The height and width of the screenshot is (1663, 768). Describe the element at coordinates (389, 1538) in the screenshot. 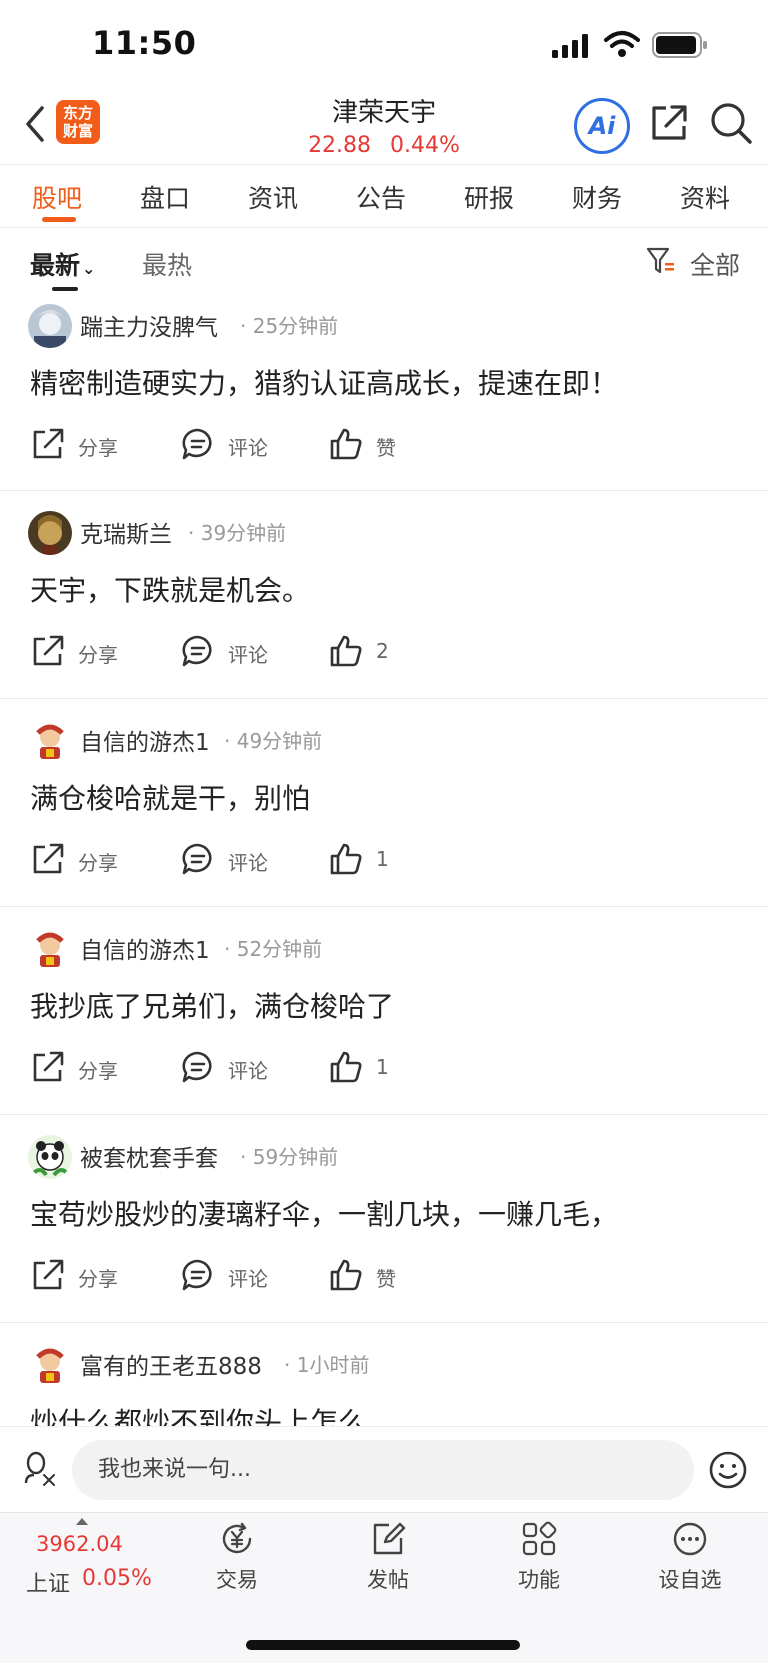

I see `post-icon` at that location.